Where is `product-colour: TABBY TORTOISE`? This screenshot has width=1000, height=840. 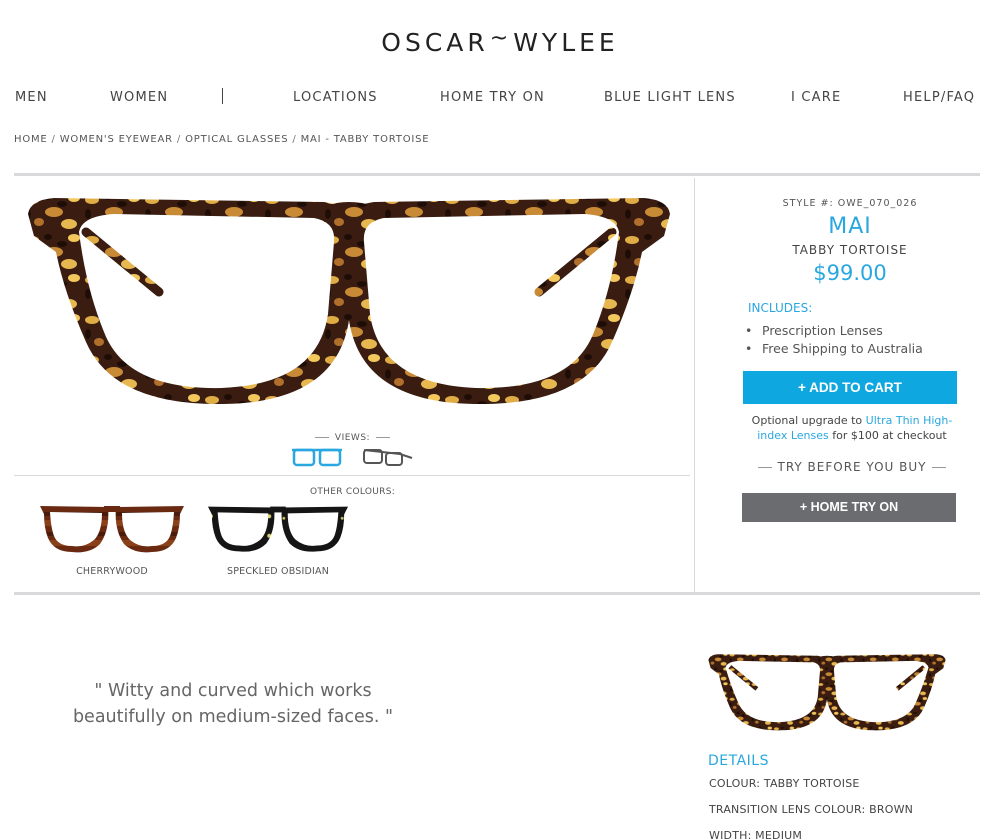 product-colour: TABBY TORTOISE is located at coordinates (850, 250).